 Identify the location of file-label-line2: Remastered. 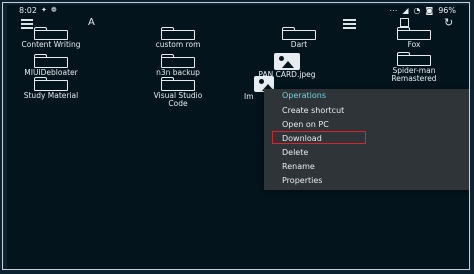
(414, 78).